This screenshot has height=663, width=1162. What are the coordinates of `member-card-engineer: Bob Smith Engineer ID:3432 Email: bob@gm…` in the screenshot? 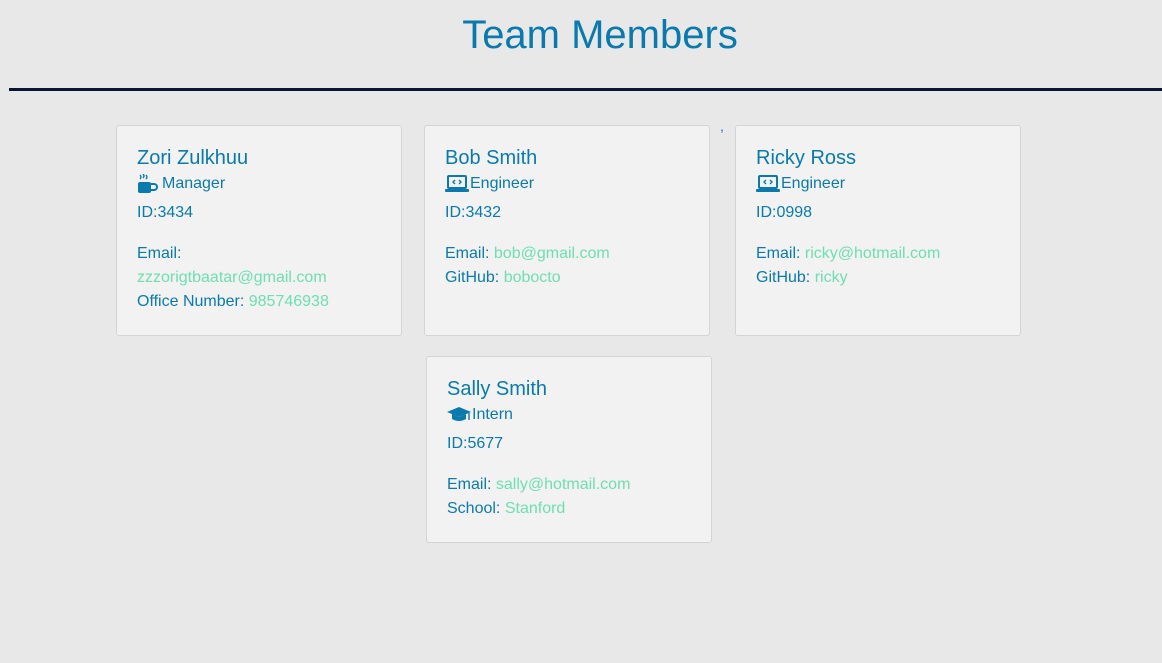 It's located at (567, 230).